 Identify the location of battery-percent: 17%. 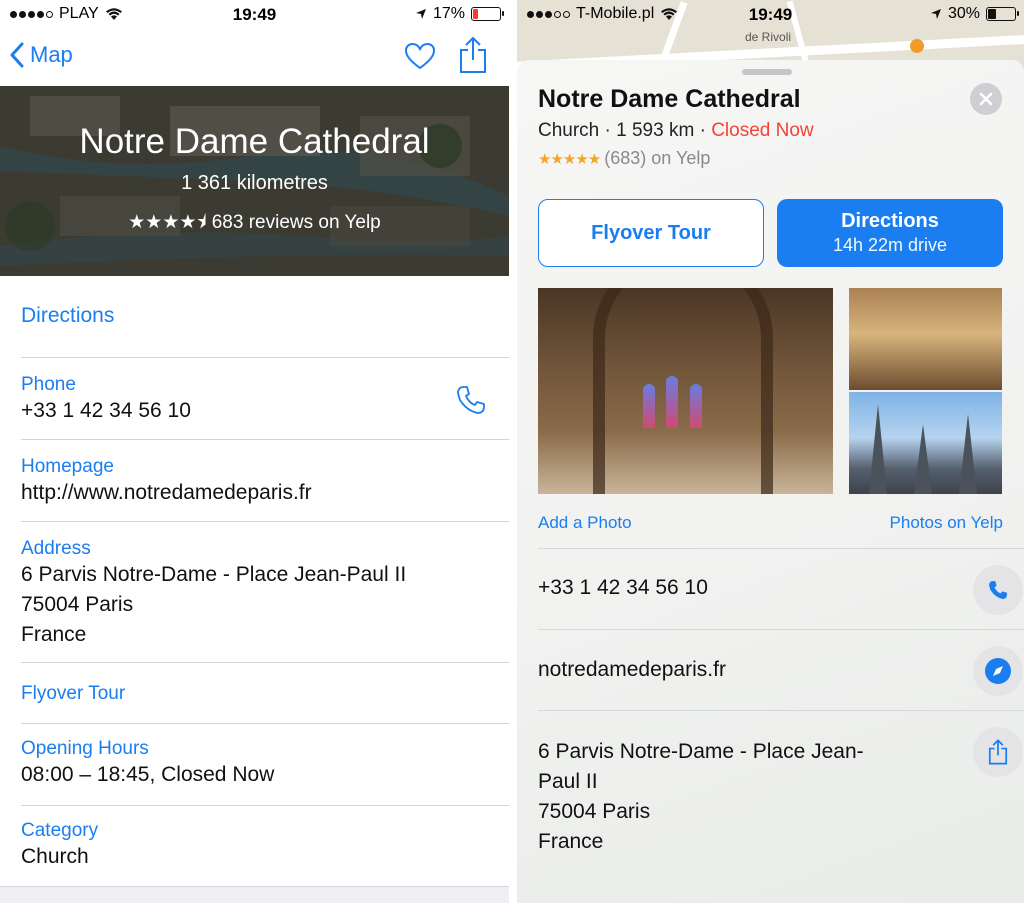
(448, 13).